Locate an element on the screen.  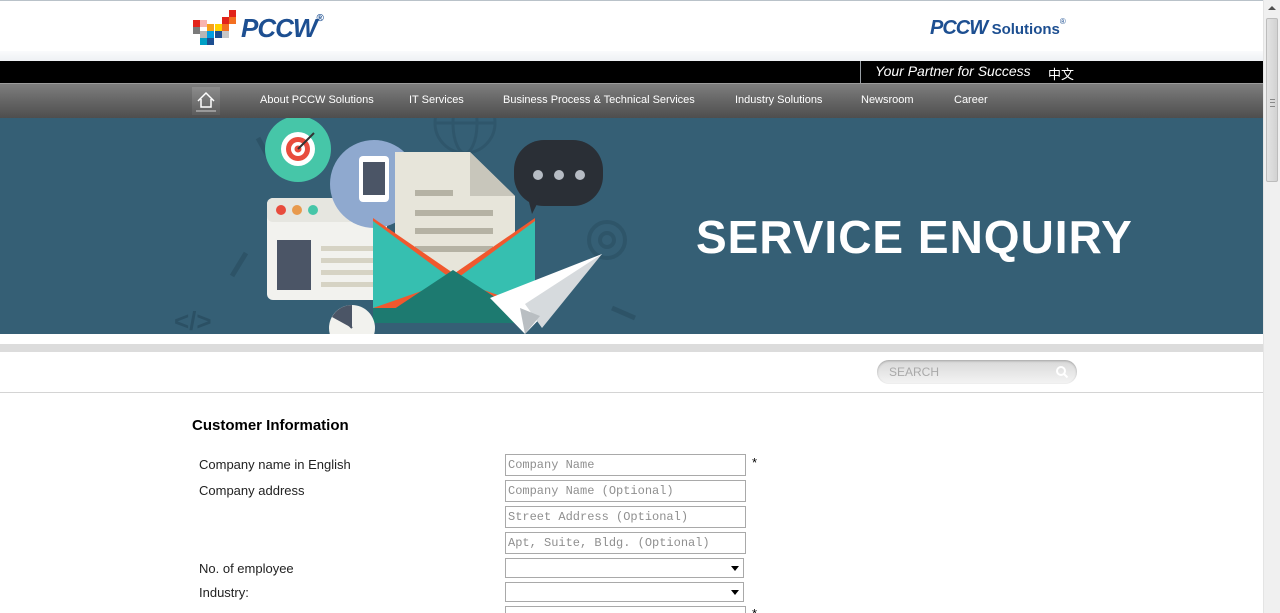
address-line2-input is located at coordinates (625, 517).